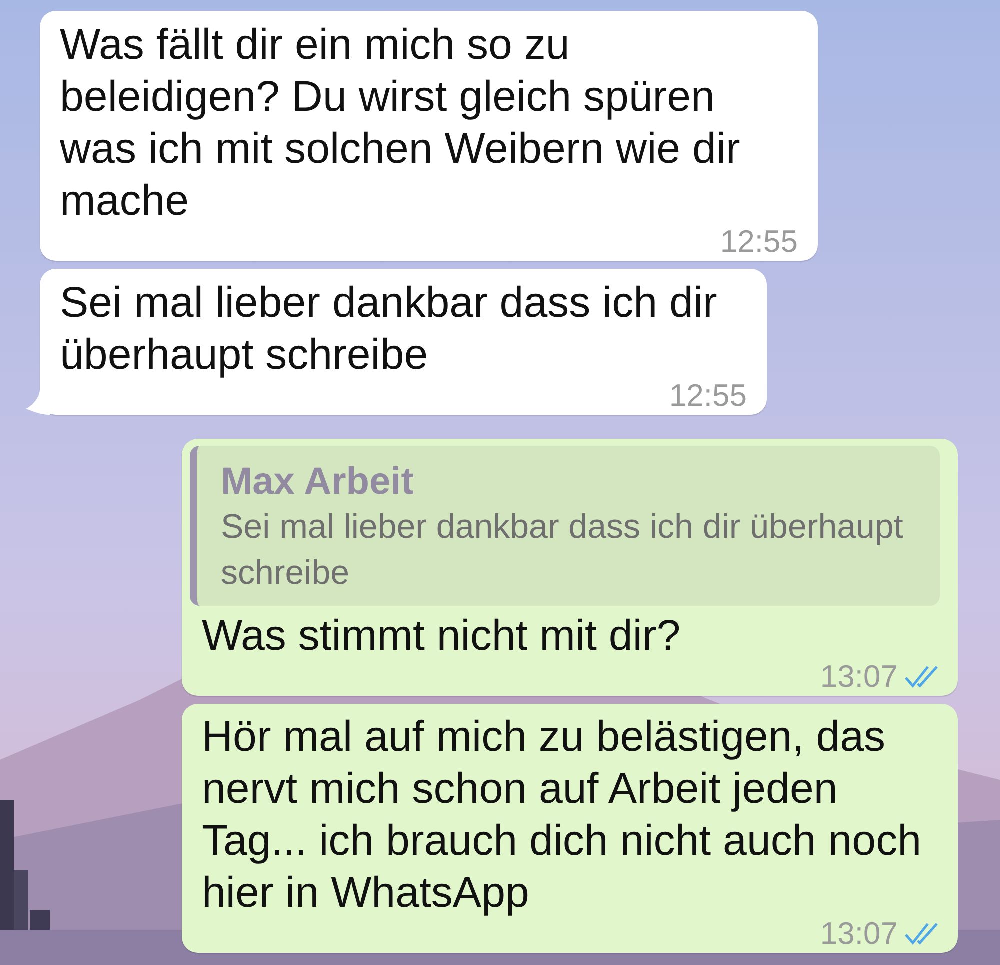 The image size is (1000, 965). What do you see at coordinates (562, 550) in the screenshot?
I see `quote-text: Sei mal lieber dankbar dass ich dir überhaupt schreibe` at bounding box center [562, 550].